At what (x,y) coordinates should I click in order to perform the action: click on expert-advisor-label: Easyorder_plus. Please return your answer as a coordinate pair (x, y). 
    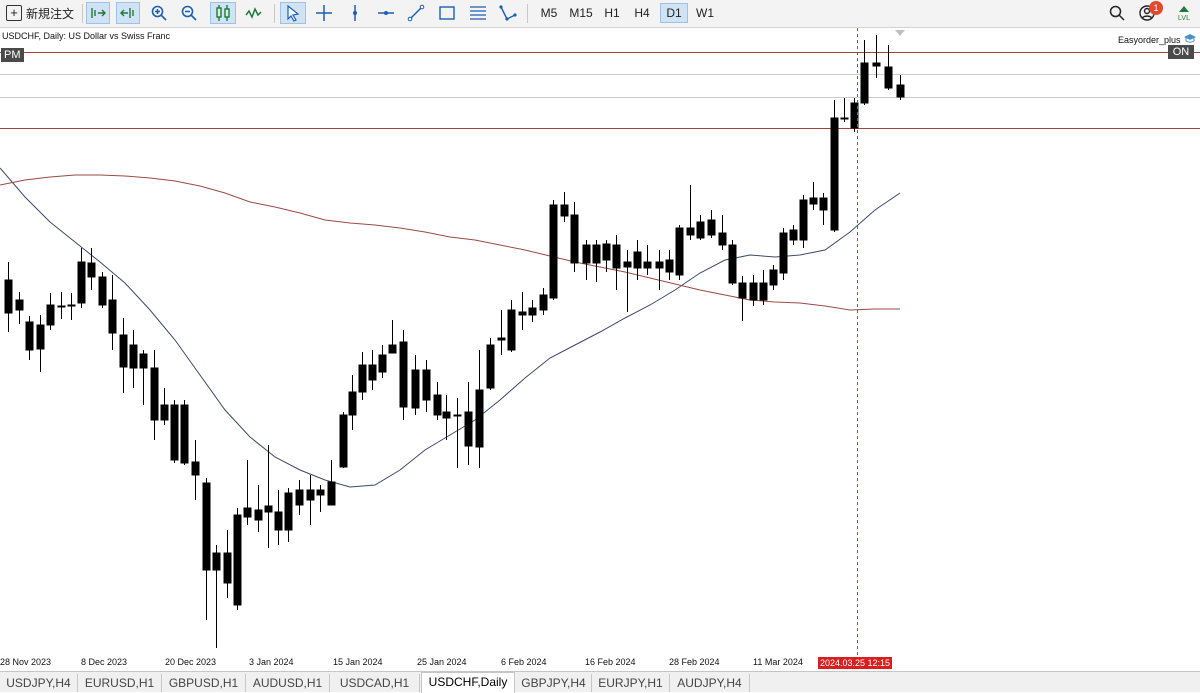
    Looking at the image, I should click on (1149, 40).